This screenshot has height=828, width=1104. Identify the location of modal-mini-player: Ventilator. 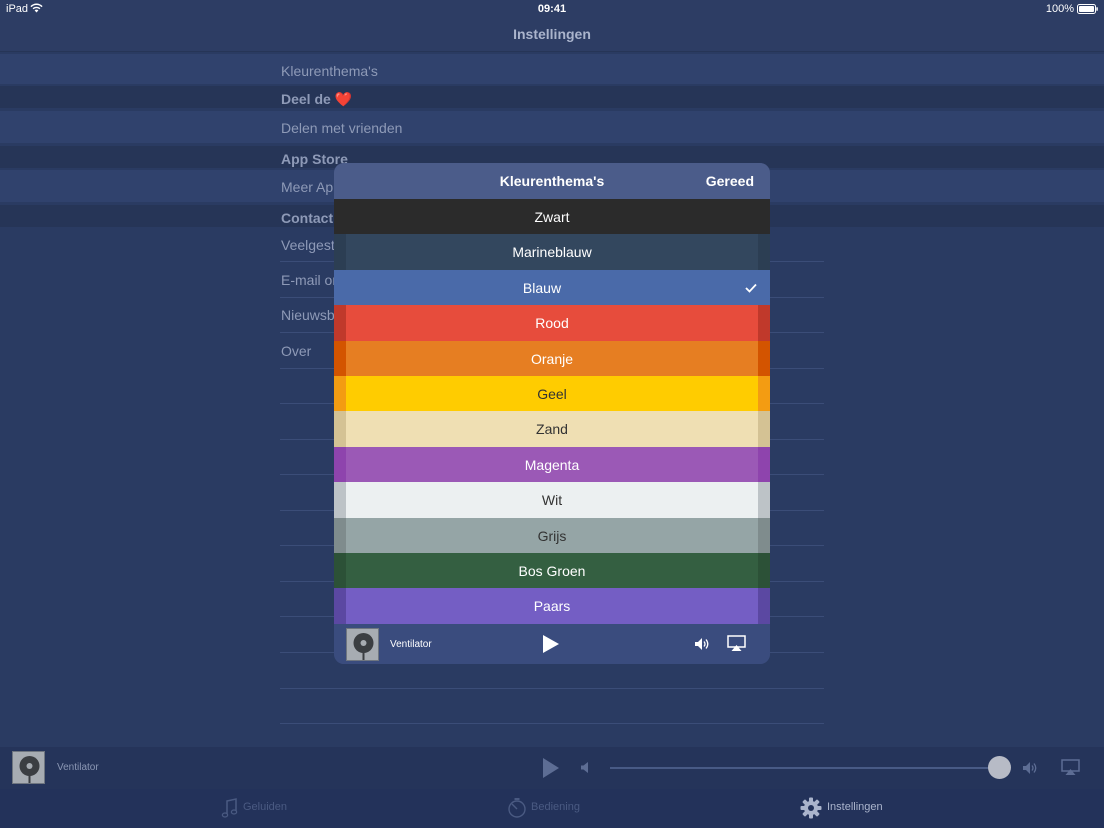
(552, 644).